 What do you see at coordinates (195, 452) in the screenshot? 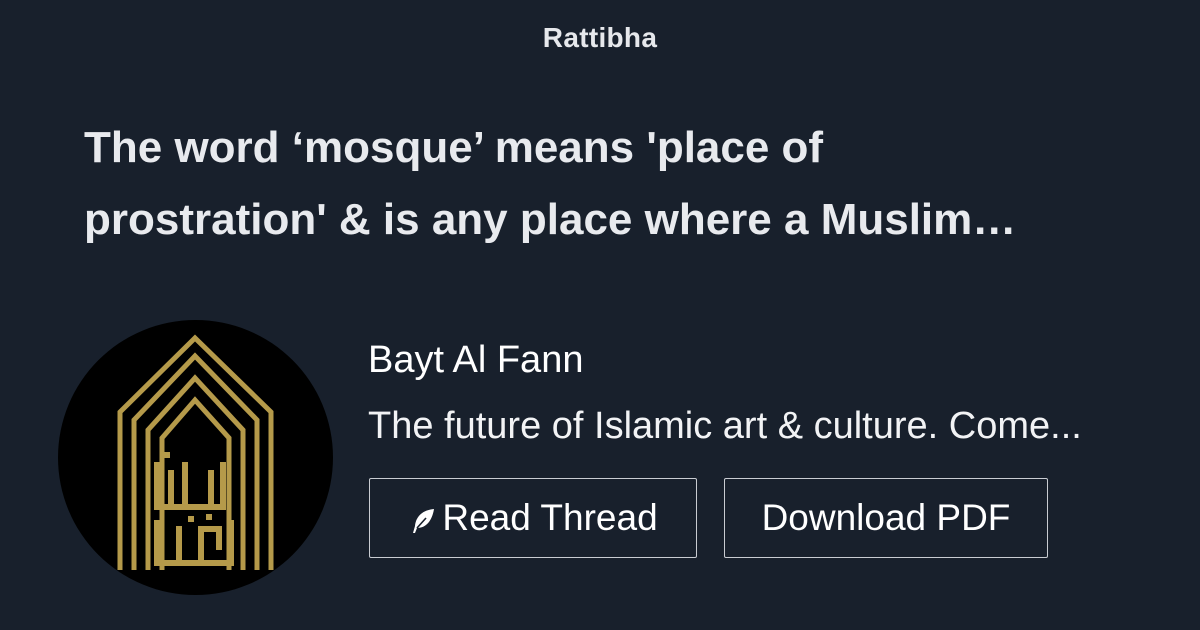
I see `bayt-al-fann-logo` at bounding box center [195, 452].